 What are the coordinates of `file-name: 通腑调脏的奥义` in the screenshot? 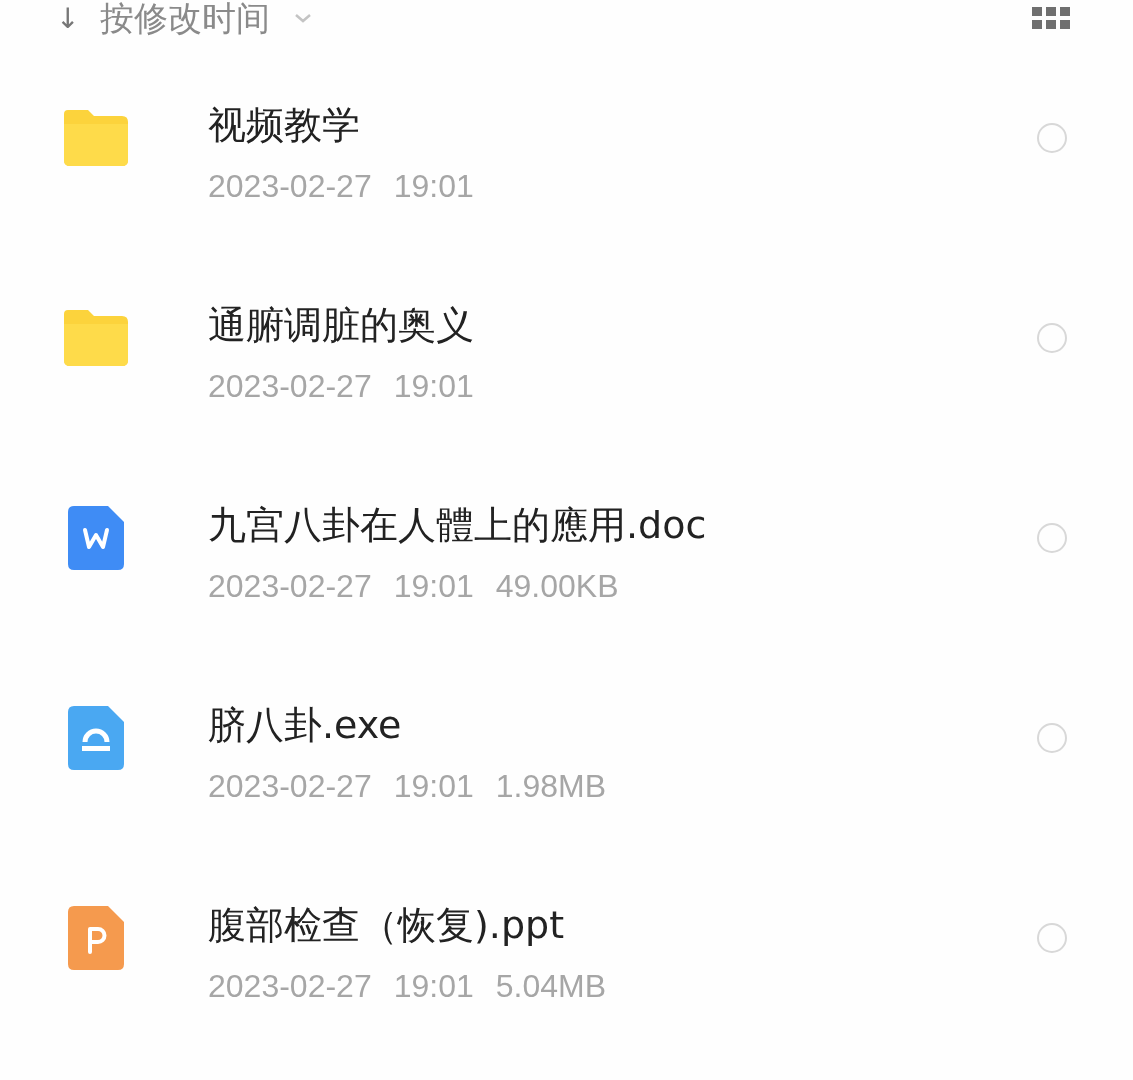 It's located at (341, 324).